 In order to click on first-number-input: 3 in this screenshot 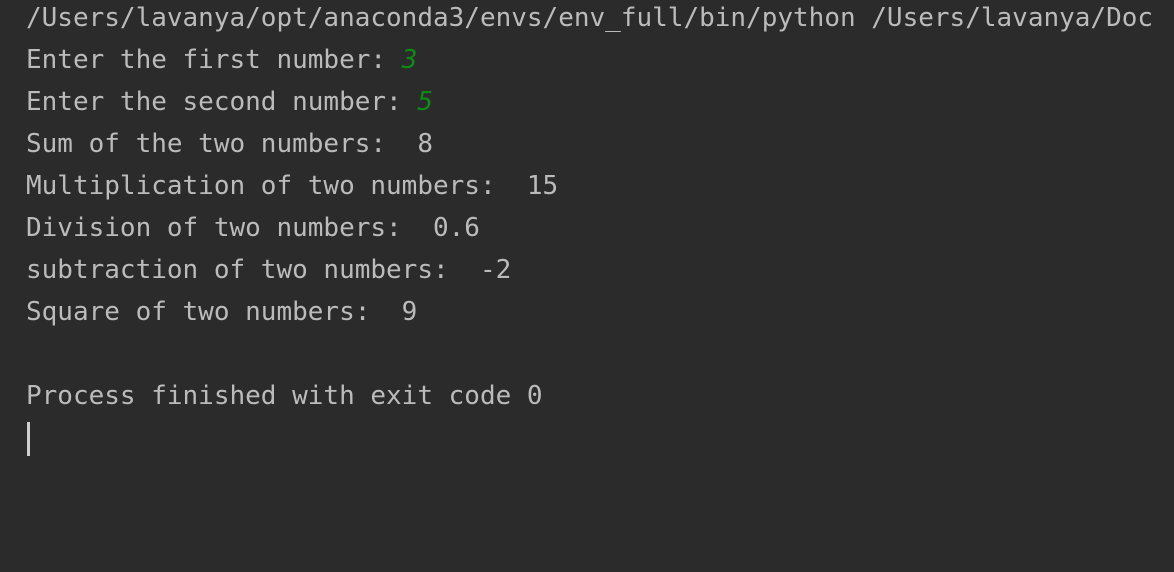, I will do `click(409, 60)`.